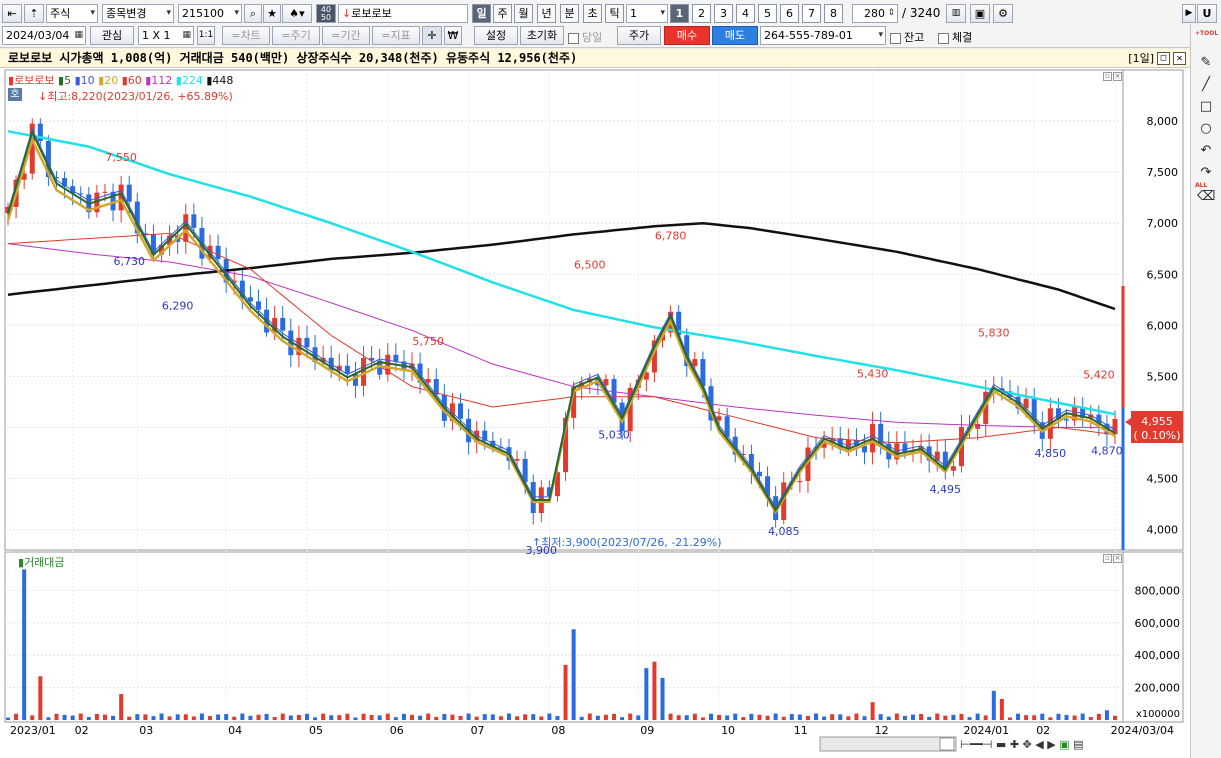 The height and width of the screenshot is (758, 1221). I want to click on sell-button: 매도, so click(735, 35).